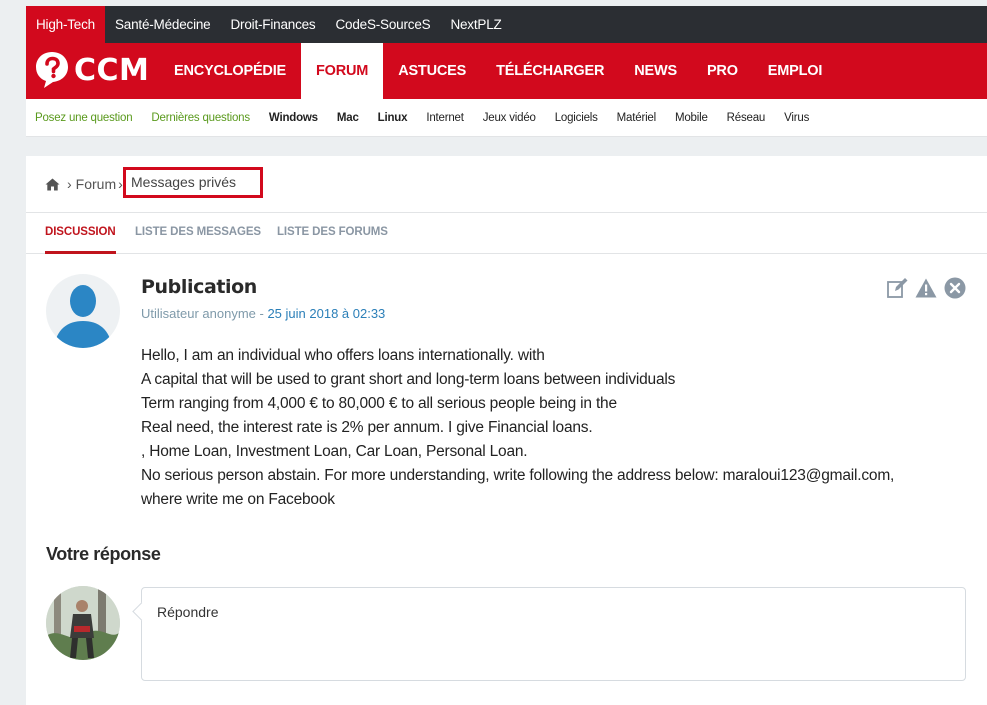  I want to click on ccm-logo: CCM, so click(91, 70).